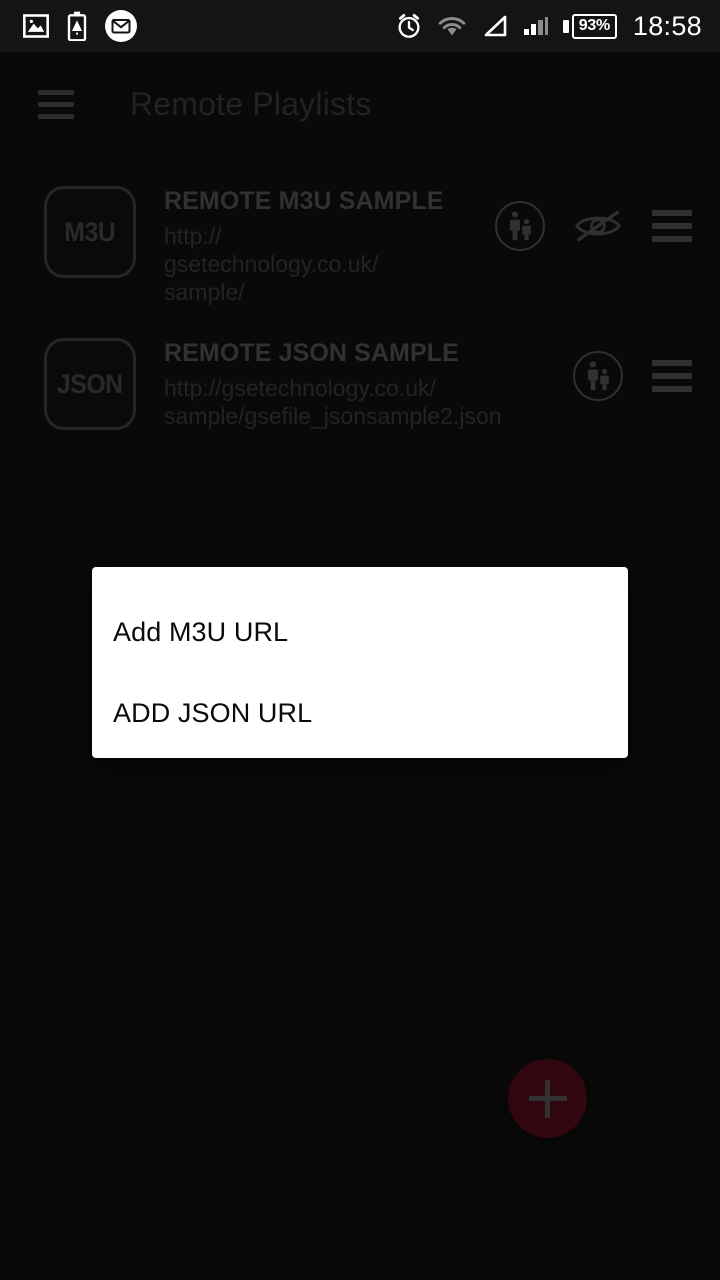  I want to click on battery-percent-label: 93%, so click(594, 25).